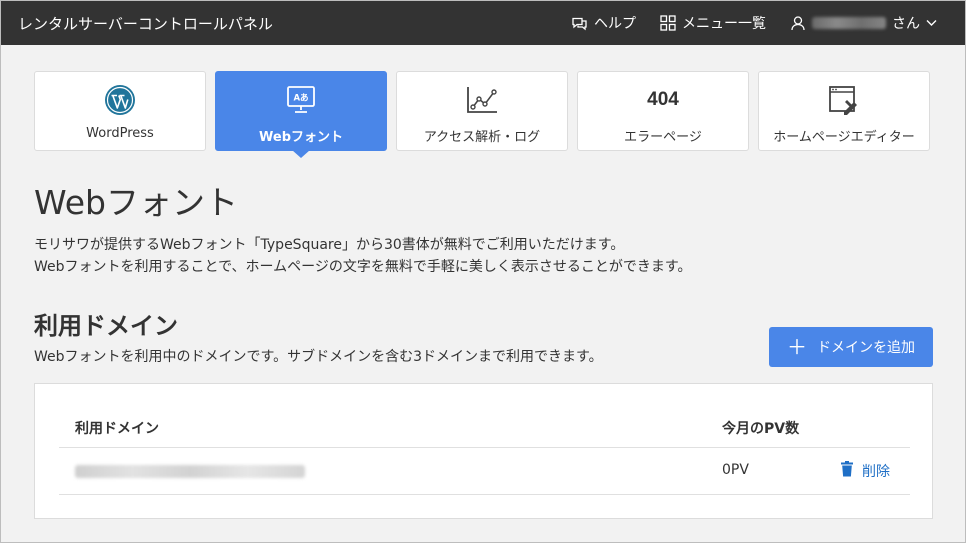  What do you see at coordinates (797, 347) in the screenshot?
I see `plus-icon: ＋` at bounding box center [797, 347].